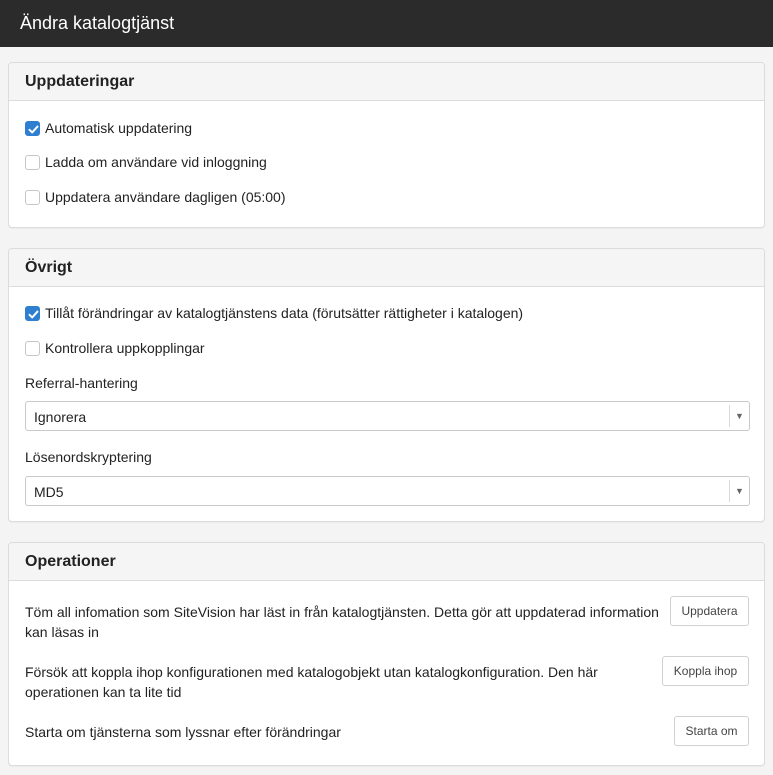 This screenshot has width=773, height=775. What do you see at coordinates (119, 128) in the screenshot?
I see `auto-update-label: Automatisk uppdatering` at bounding box center [119, 128].